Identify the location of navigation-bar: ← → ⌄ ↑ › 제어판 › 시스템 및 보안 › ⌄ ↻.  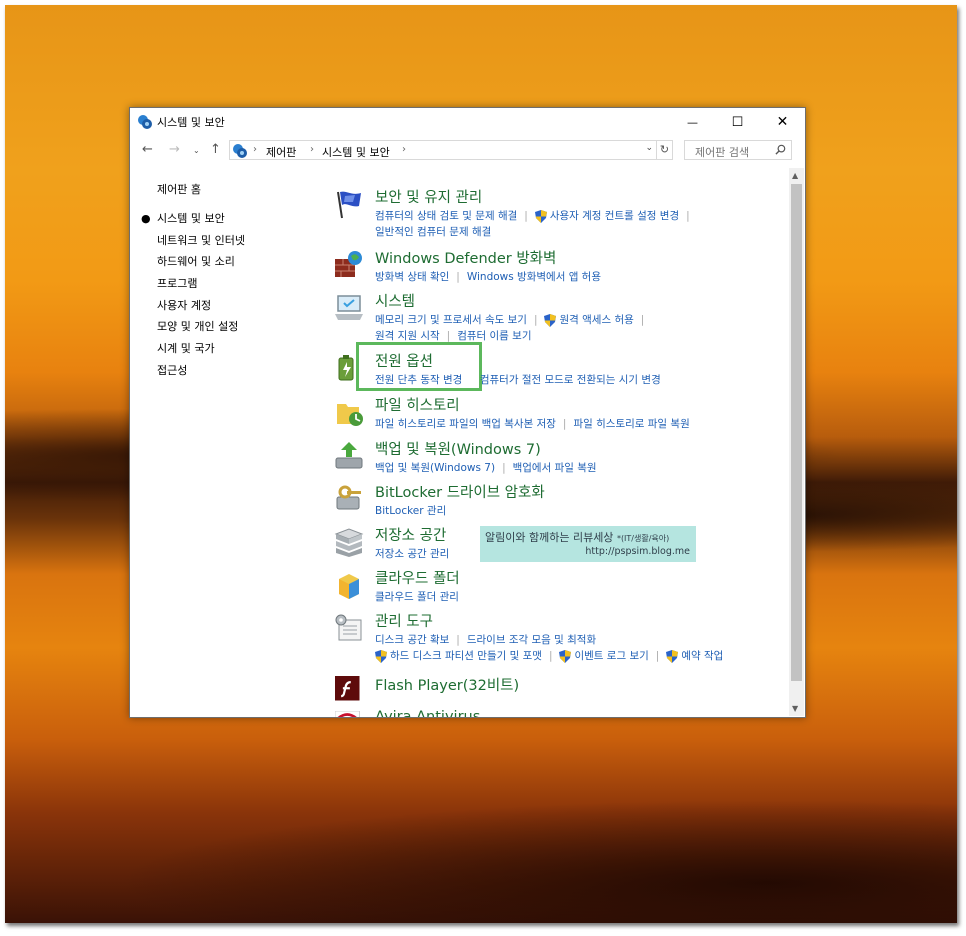
(467, 151).